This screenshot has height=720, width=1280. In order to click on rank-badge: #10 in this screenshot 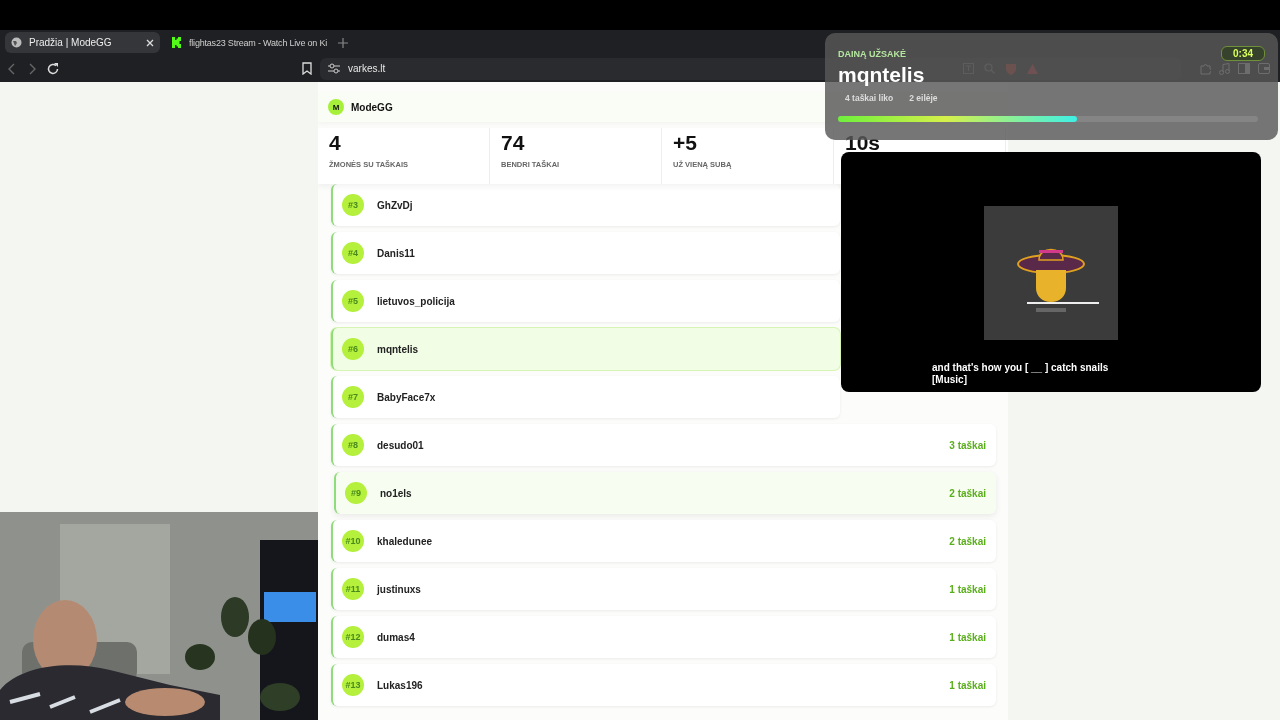, I will do `click(353, 541)`.